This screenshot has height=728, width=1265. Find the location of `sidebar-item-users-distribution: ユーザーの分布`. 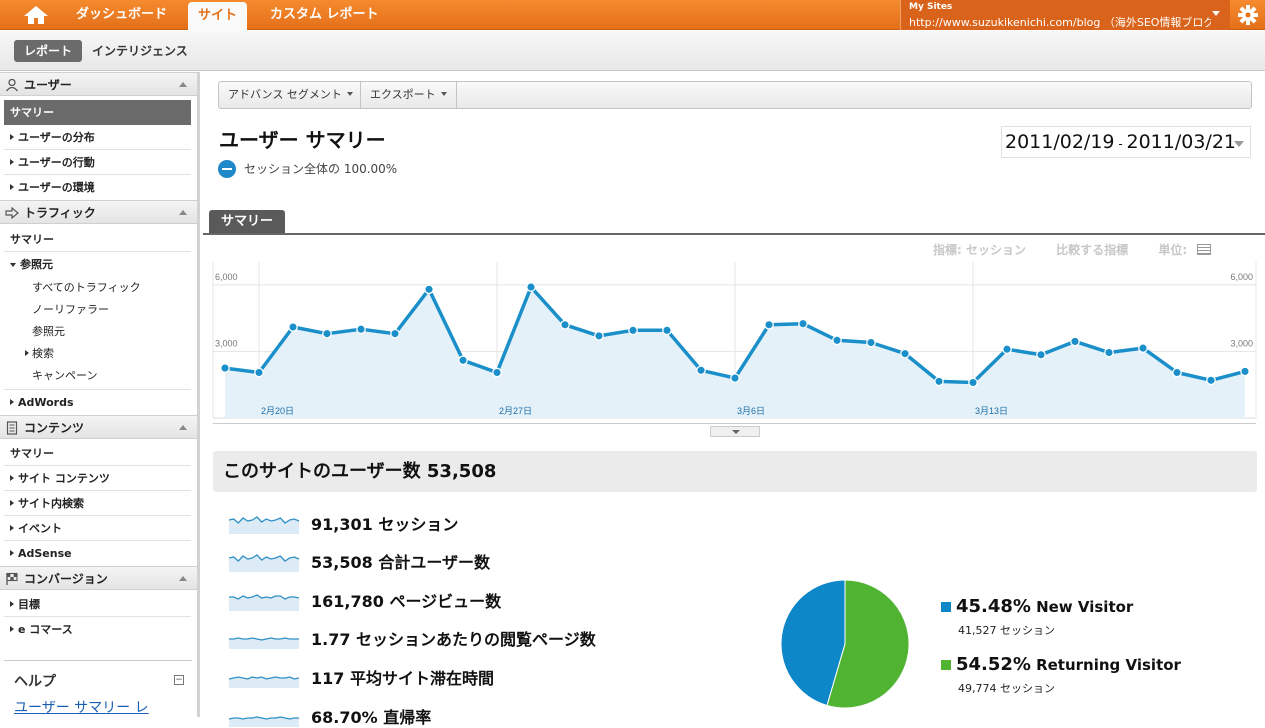

sidebar-item-users-distribution: ユーザーの分布 is located at coordinates (97, 137).